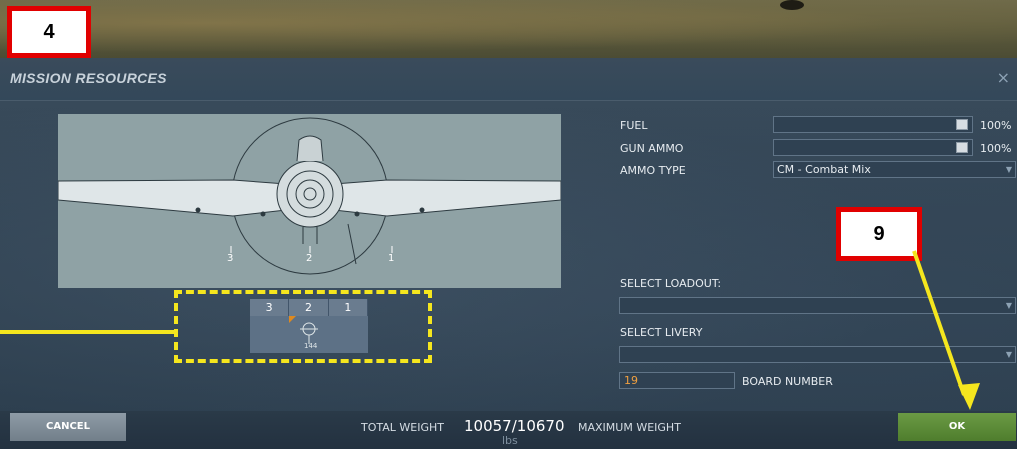 The width and height of the screenshot is (1017, 449). Describe the element at coordinates (634, 125) in the screenshot. I see `fuel-label: FUEL` at that location.